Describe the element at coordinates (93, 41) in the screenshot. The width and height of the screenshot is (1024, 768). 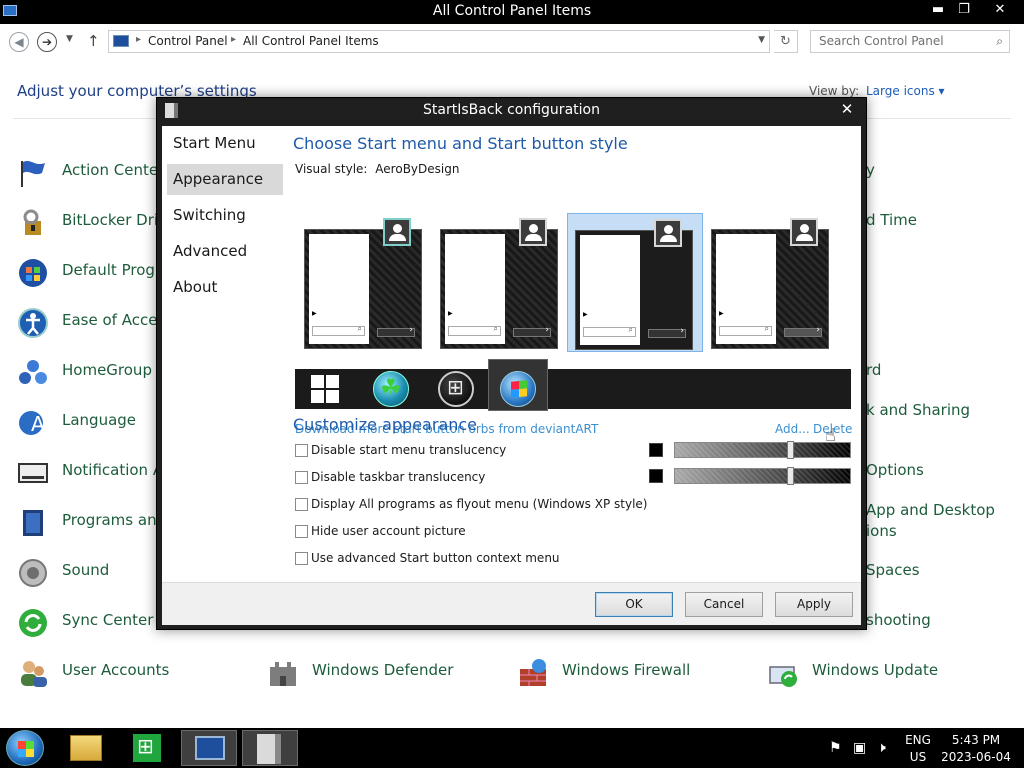
I see `up-button: ↑` at that location.